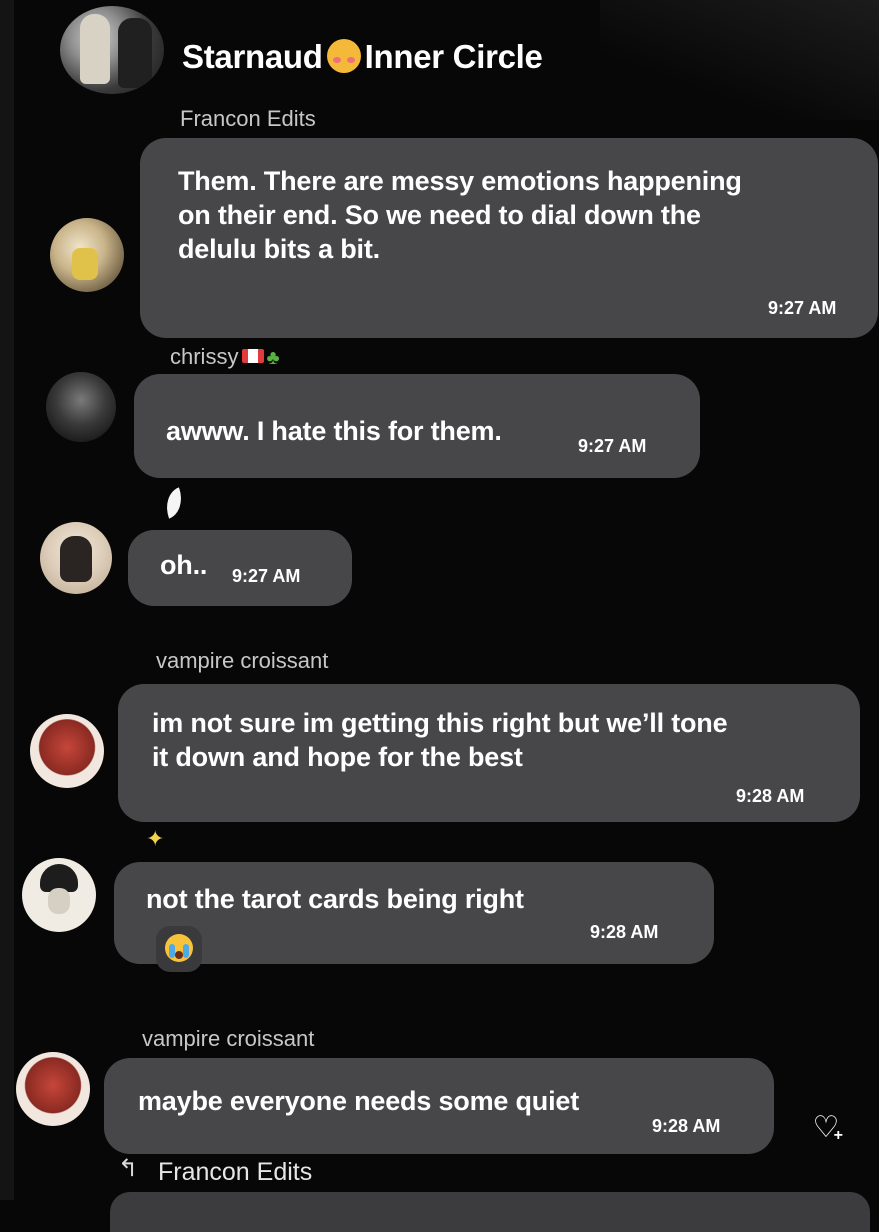  What do you see at coordinates (184, 565) in the screenshot?
I see `message-text: oh..` at bounding box center [184, 565].